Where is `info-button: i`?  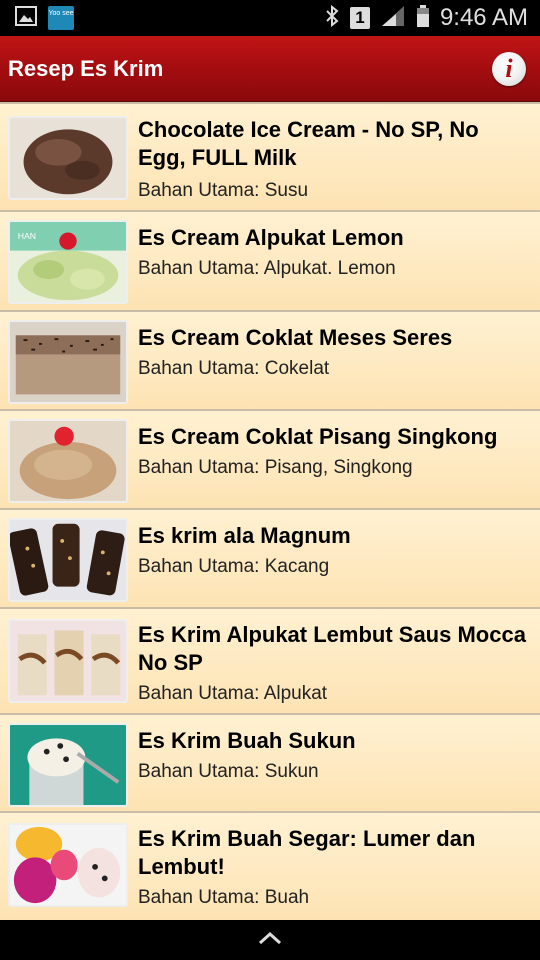
info-button: i is located at coordinates (509, 68).